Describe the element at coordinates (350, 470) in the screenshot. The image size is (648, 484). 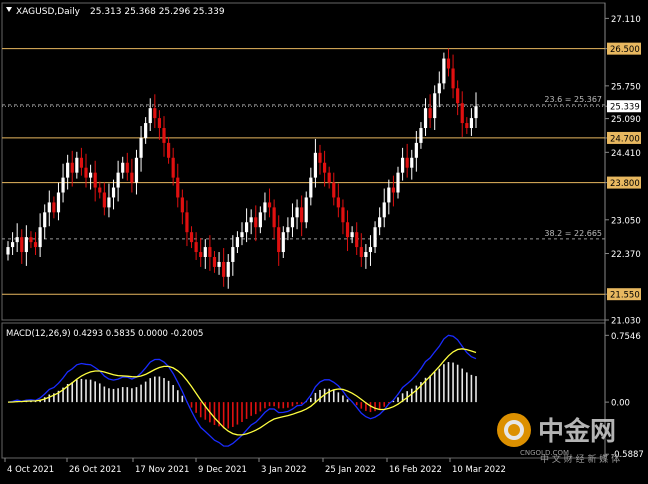
I see `time-axis-label: 25 Jan 2022` at that location.